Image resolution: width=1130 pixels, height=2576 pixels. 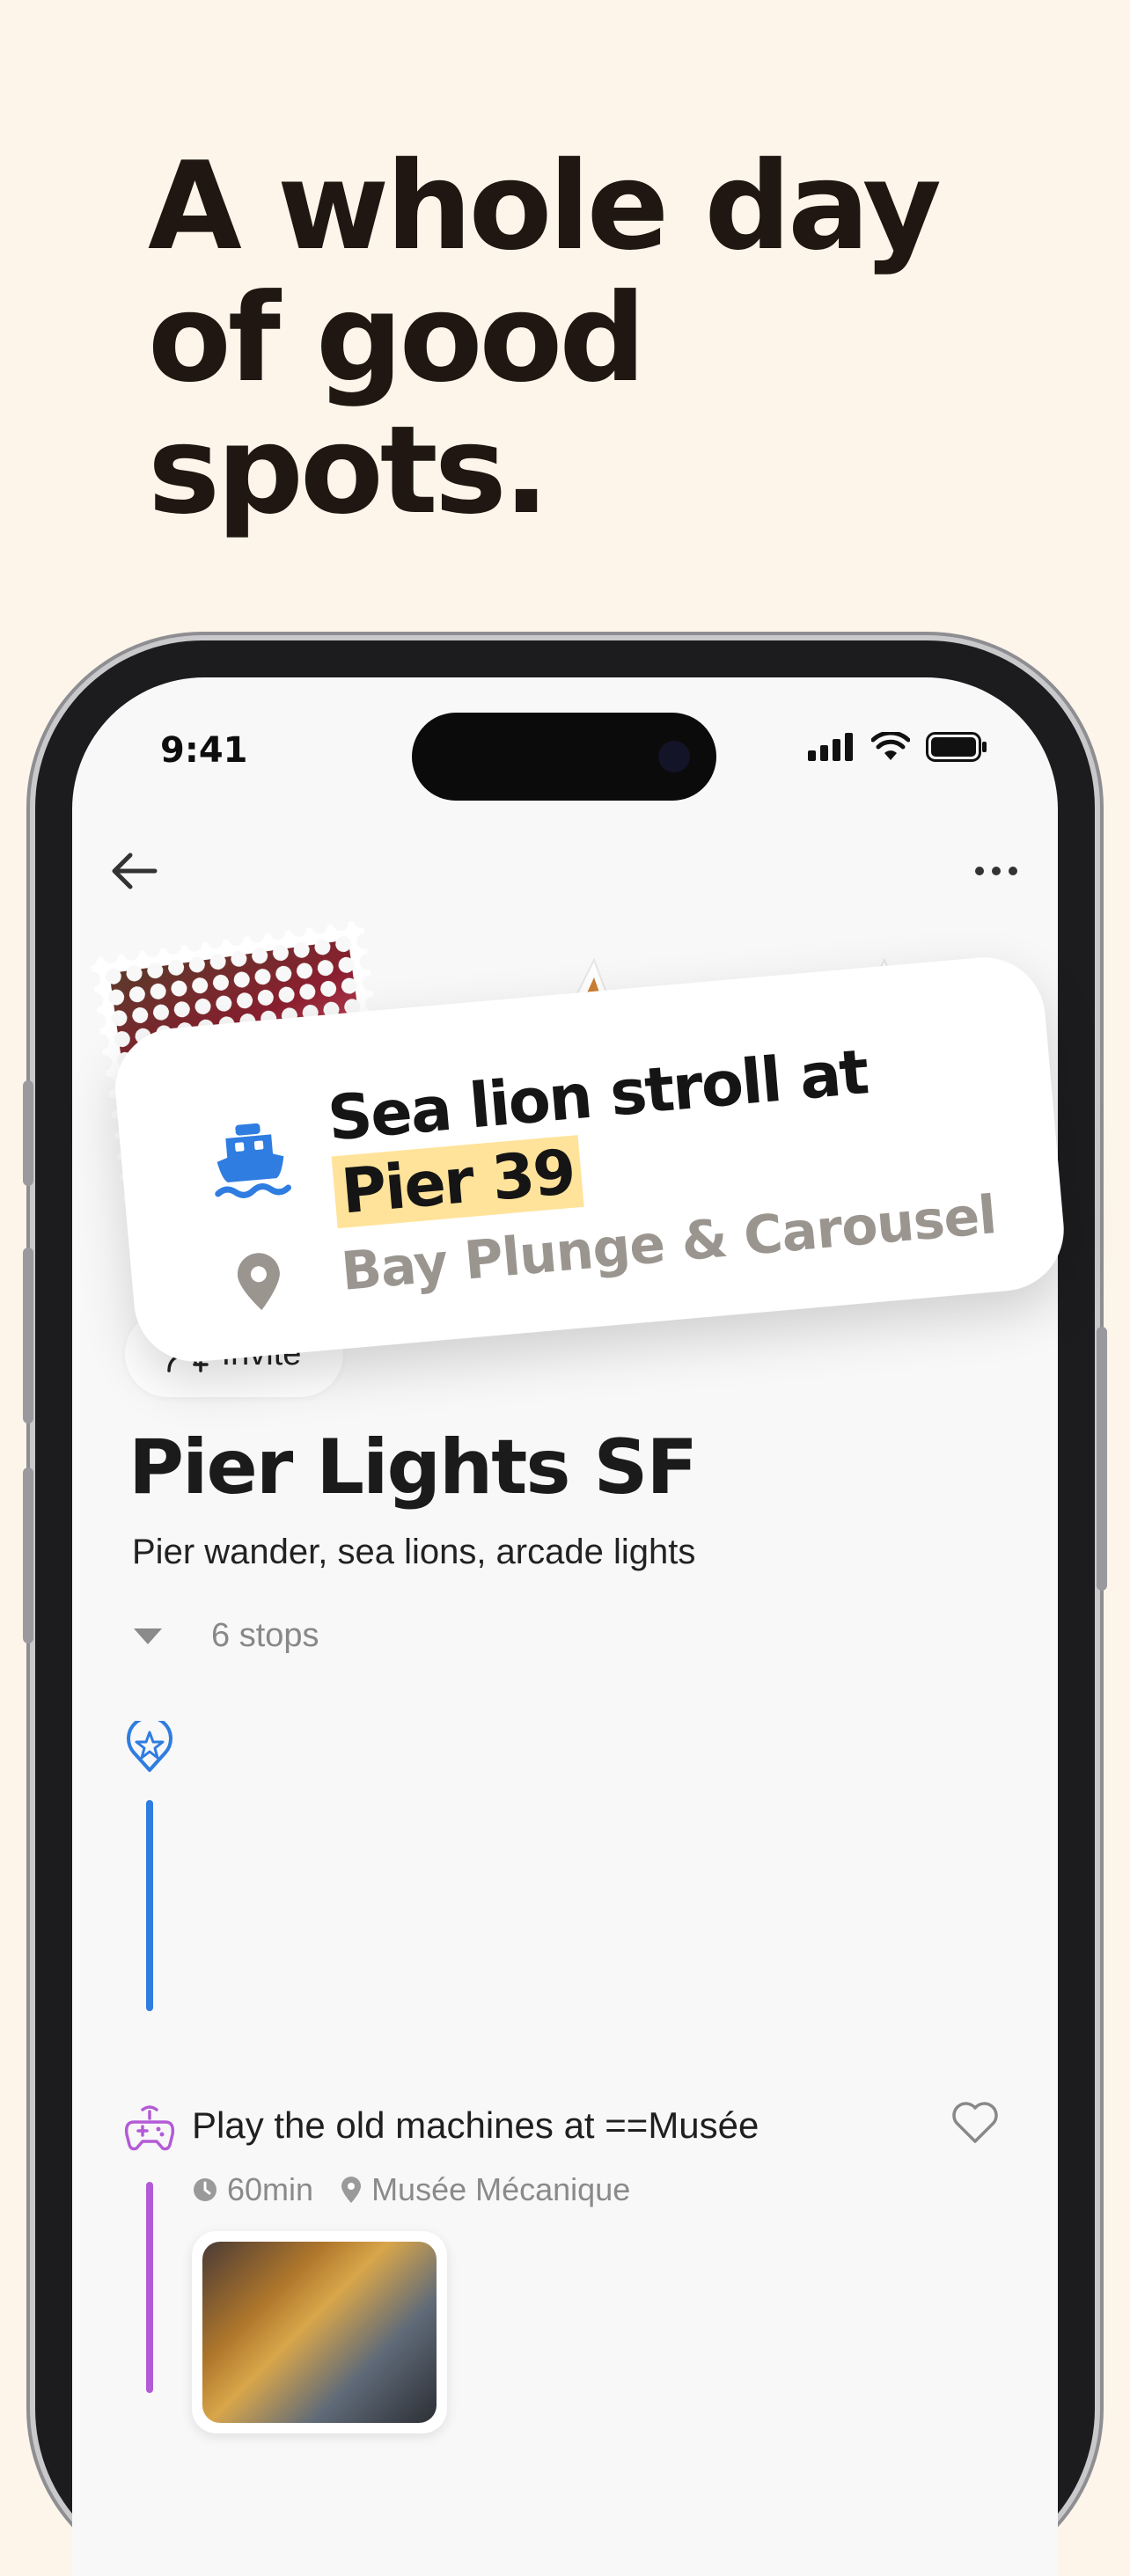 What do you see at coordinates (674, 756) in the screenshot?
I see `camera-icon` at bounding box center [674, 756].